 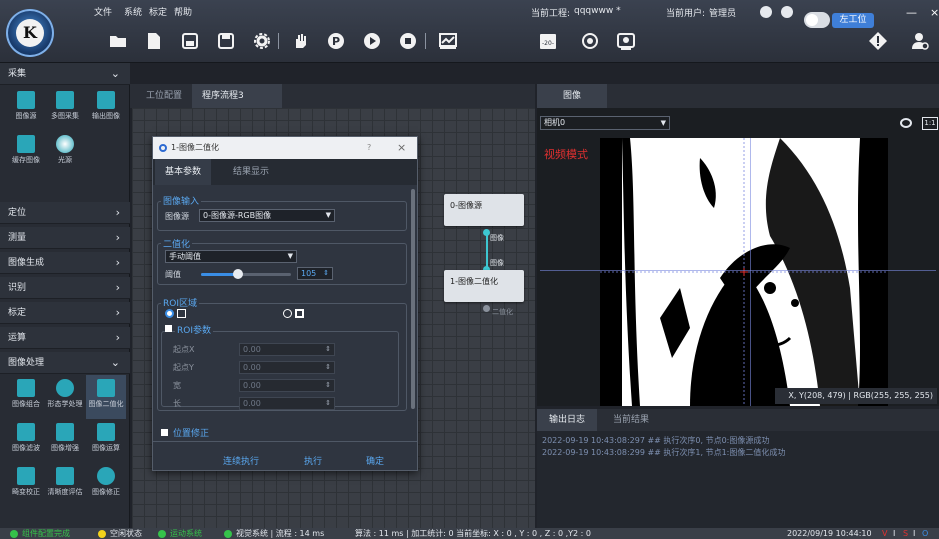 What do you see at coordinates (65, 313) in the screenshot?
I see `section-calibrate: 标定 ›` at bounding box center [65, 313].